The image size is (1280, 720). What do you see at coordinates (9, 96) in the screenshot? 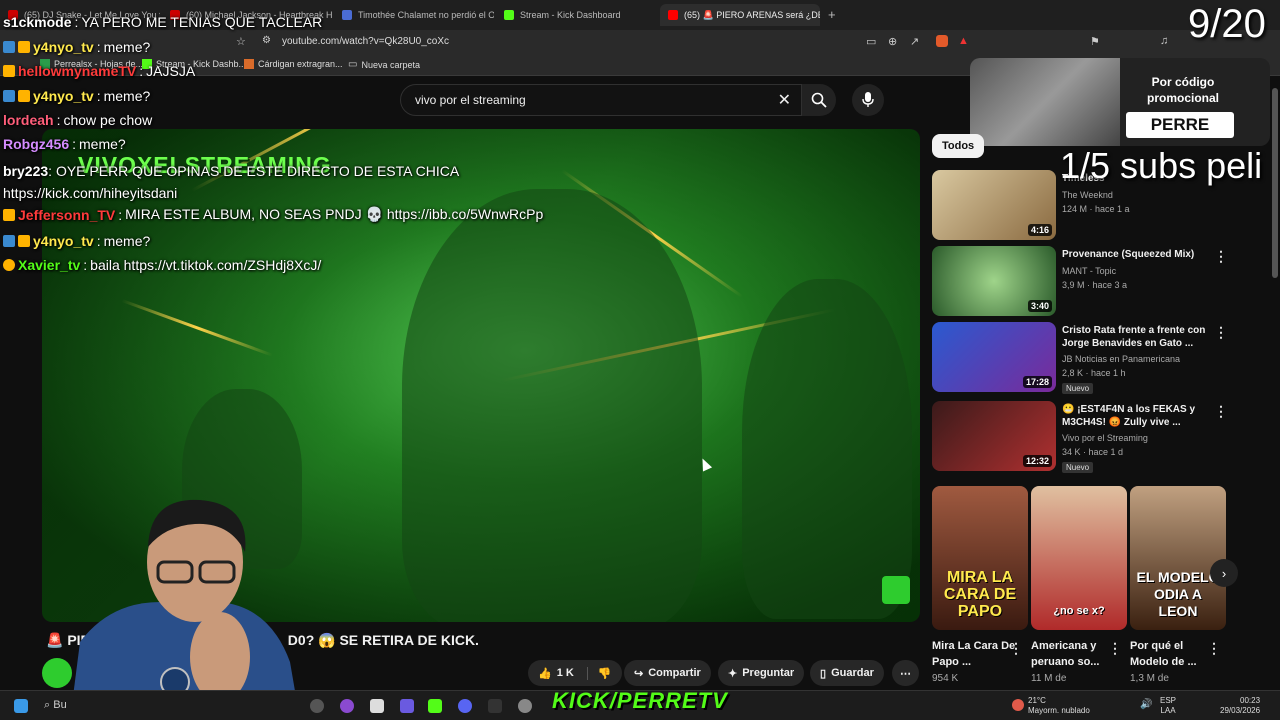
I see `badge-icon` at bounding box center [9, 96].